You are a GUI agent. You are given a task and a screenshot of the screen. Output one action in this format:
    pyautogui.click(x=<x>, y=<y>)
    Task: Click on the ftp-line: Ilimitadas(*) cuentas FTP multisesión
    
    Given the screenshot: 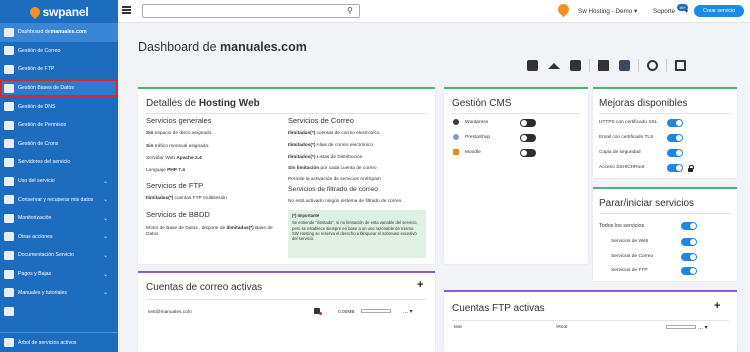 What is the action you would take?
    pyautogui.click(x=186, y=198)
    